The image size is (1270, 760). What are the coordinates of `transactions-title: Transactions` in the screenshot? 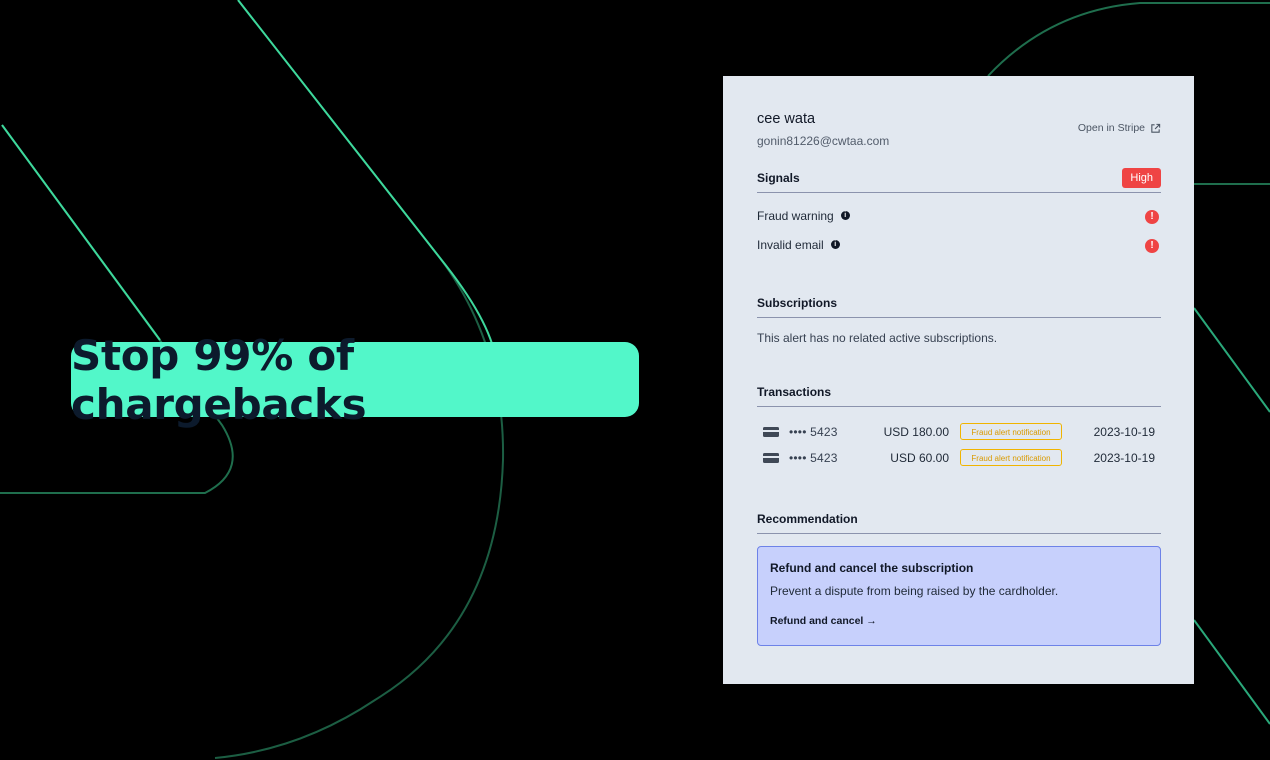 It's located at (794, 392).